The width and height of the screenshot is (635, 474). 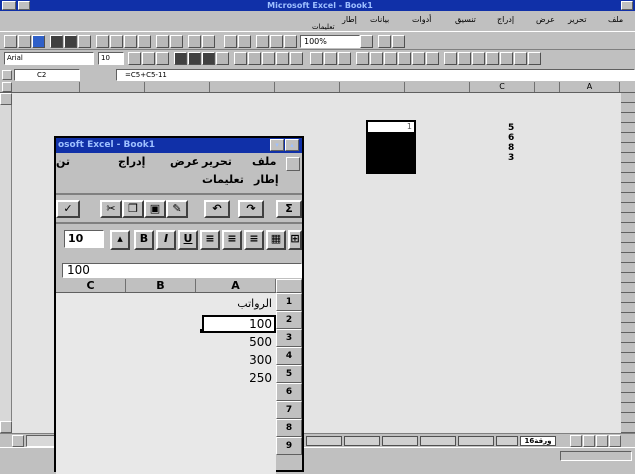 What do you see at coordinates (217, 161) in the screenshot?
I see `zoom-menu-edit: تحرير` at bounding box center [217, 161].